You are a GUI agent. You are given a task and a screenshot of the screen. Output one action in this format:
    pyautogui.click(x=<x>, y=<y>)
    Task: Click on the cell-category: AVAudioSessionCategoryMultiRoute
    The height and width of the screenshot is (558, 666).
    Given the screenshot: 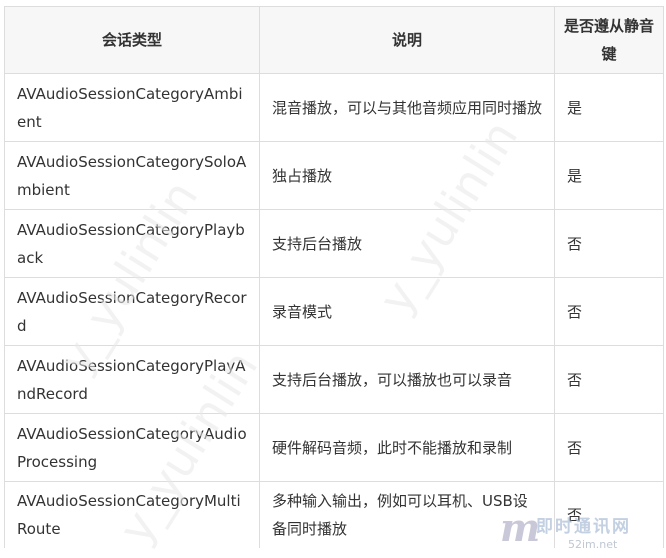 What is the action you would take?
    pyautogui.click(x=132, y=514)
    